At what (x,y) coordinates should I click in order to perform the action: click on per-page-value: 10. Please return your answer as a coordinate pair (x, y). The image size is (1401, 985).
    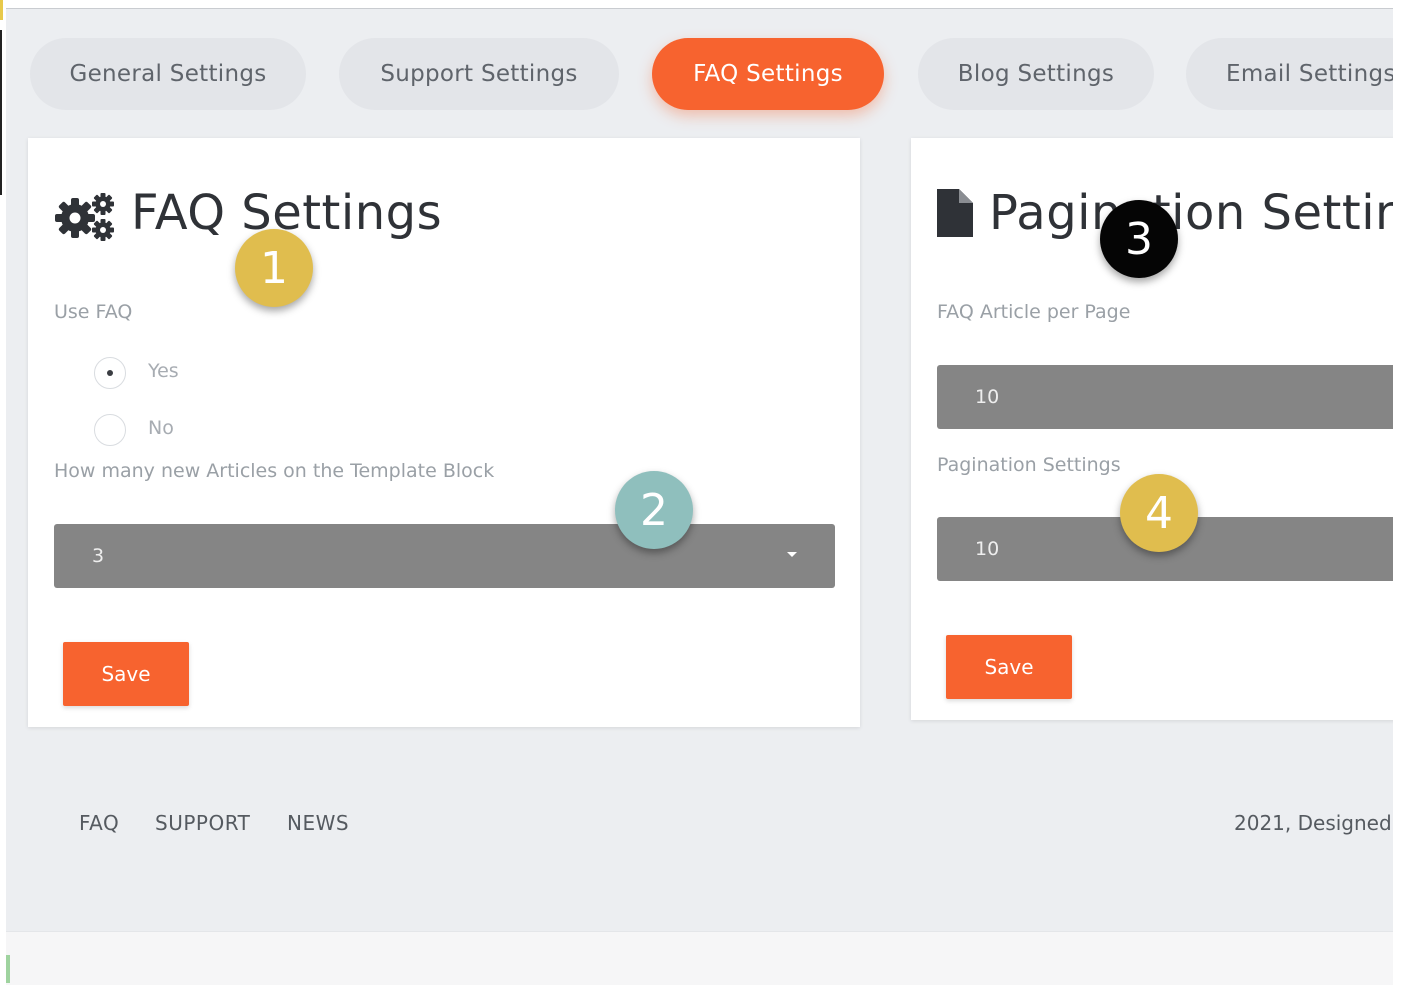
    Looking at the image, I should click on (987, 397).